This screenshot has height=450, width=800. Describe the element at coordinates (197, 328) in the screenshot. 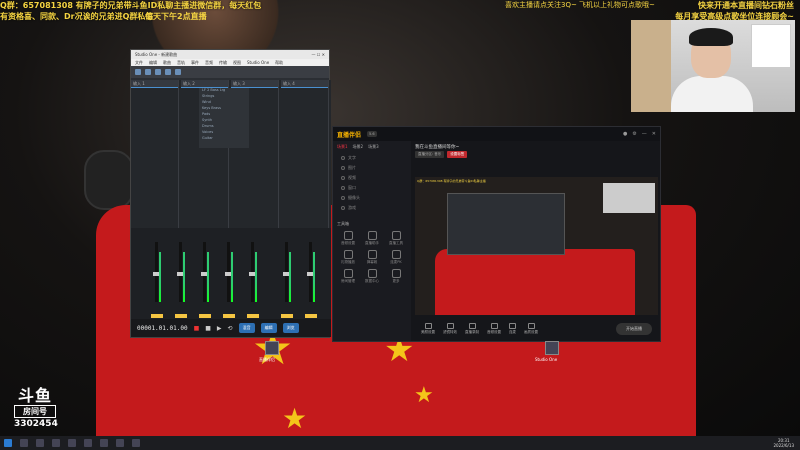

I see `record-button: ■` at that location.